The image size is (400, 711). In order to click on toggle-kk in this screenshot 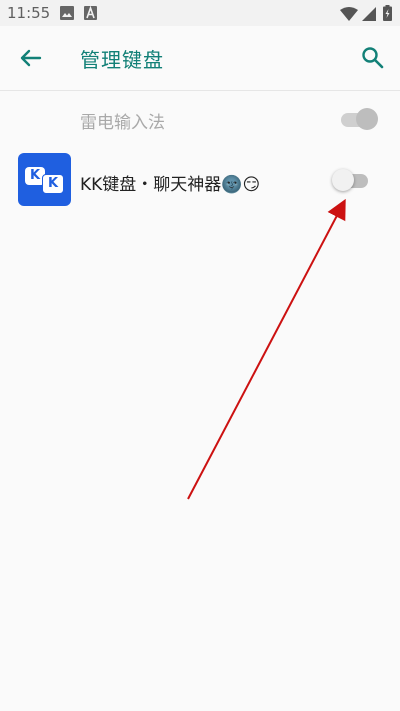, I will do `click(352, 180)`.